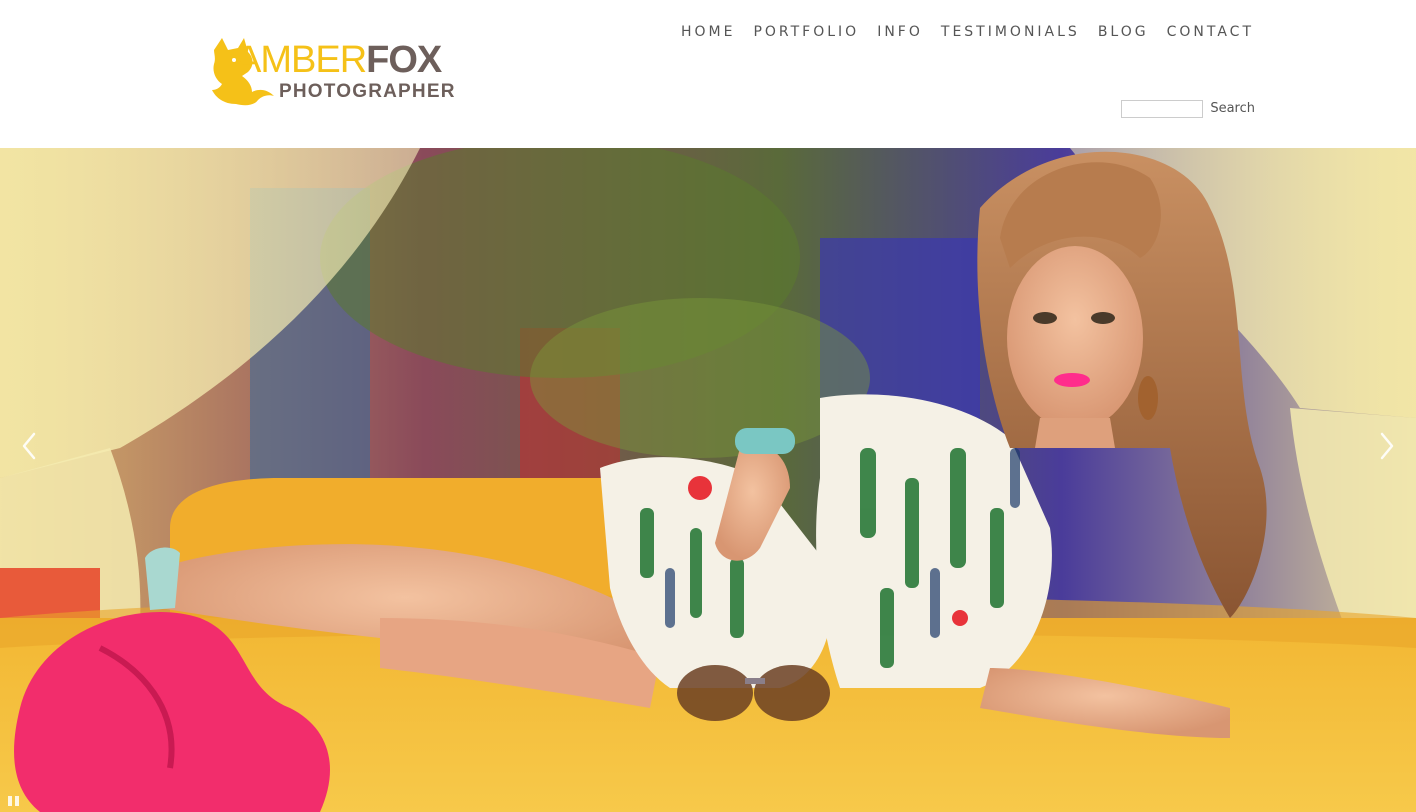 This screenshot has height=812, width=1416. I want to click on pause-icon, so click(14, 801).